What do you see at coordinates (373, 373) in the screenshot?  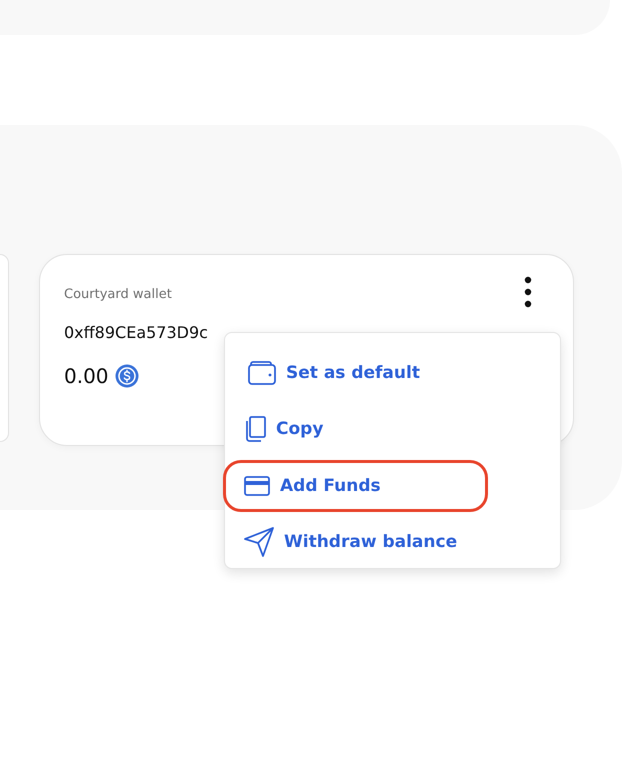 I see `menu-item: Set as default` at bounding box center [373, 373].